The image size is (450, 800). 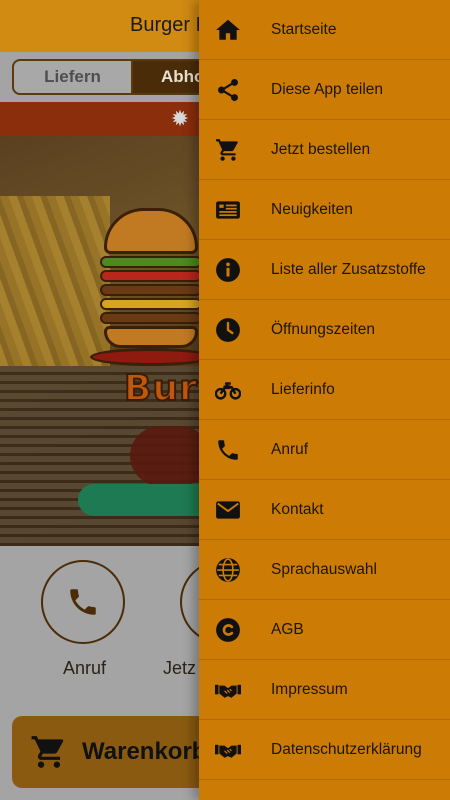 I want to click on drawer-item-agb: AGB, so click(x=324, y=630).